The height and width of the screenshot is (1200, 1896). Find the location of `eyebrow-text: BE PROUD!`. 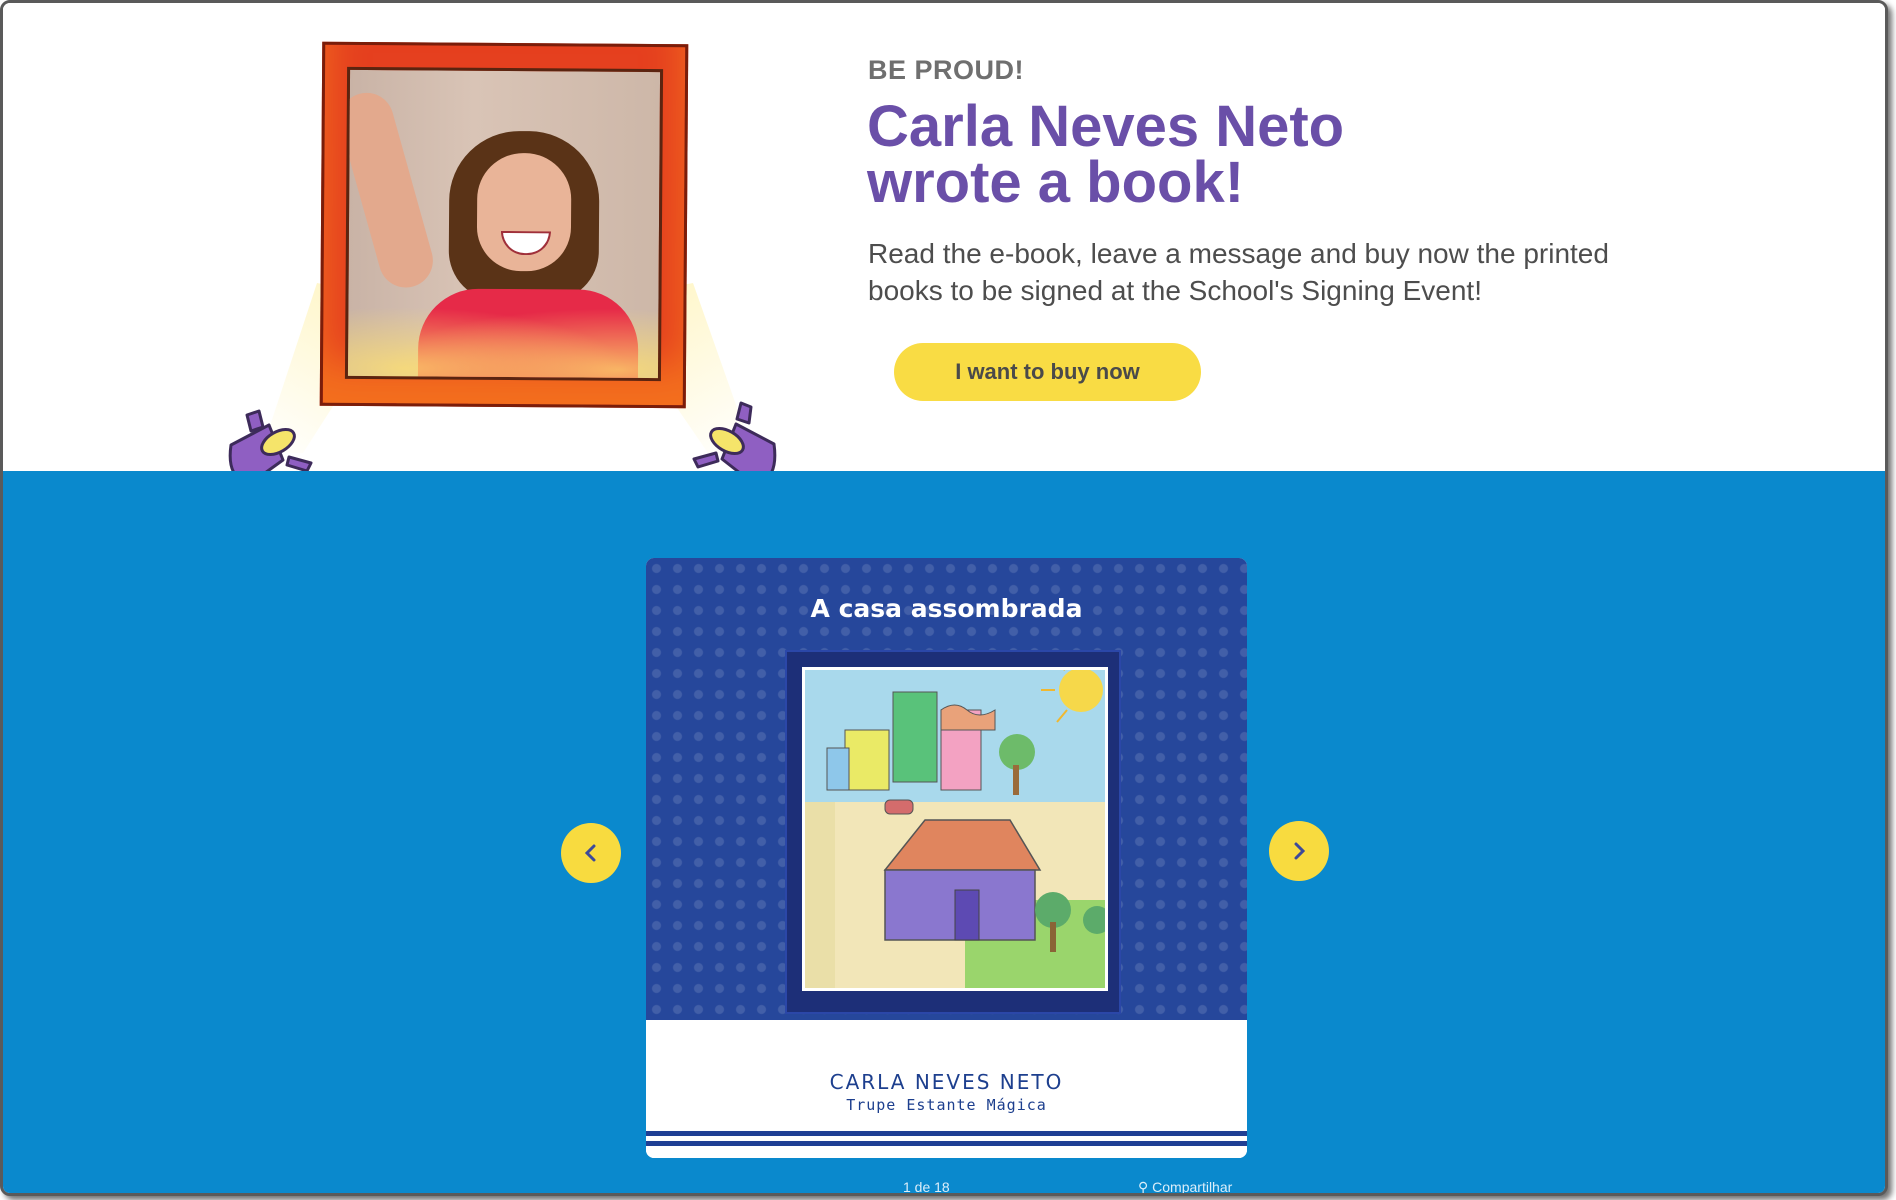

eyebrow-text: BE PROUD! is located at coordinates (946, 70).